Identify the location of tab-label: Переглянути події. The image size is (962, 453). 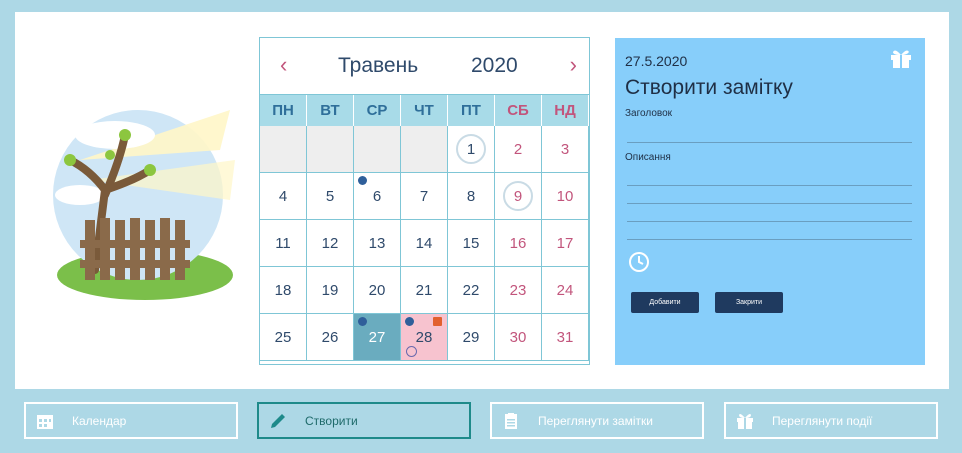
(822, 420).